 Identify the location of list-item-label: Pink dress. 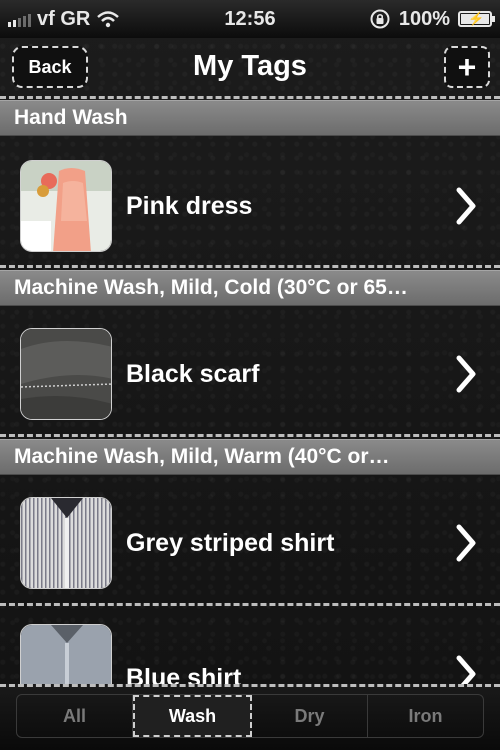
(189, 205).